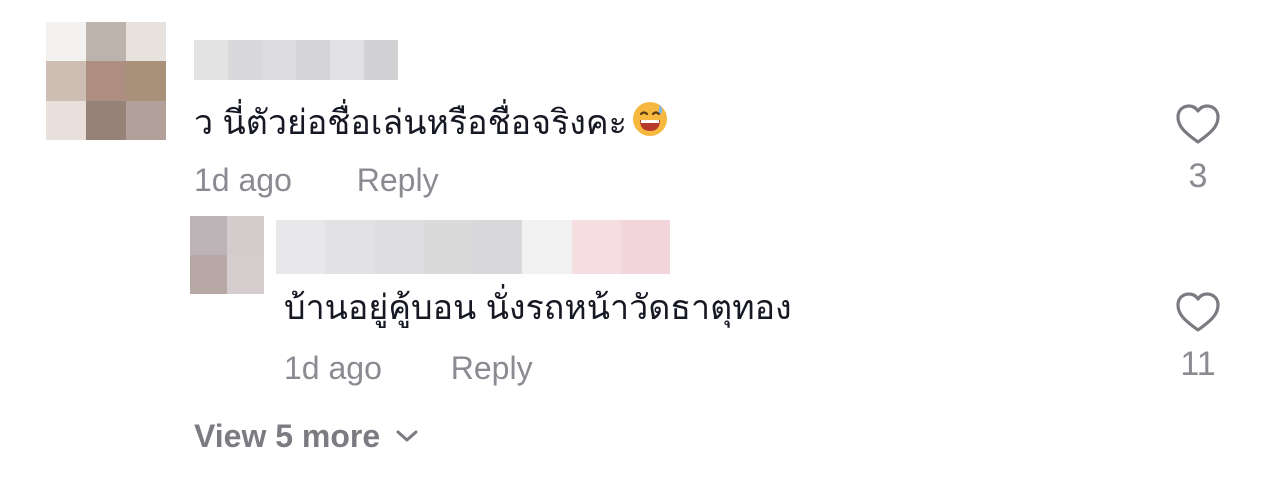 The width and height of the screenshot is (1280, 492). I want to click on chevron-down-icon, so click(407, 436).